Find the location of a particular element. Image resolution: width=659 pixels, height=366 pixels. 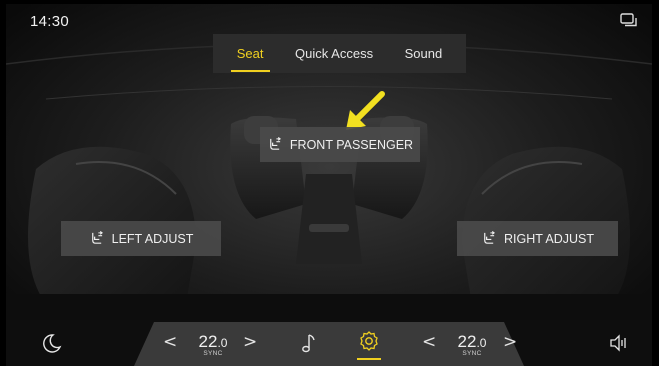

right-temperature: 22.0 SYNC is located at coordinates (472, 344).